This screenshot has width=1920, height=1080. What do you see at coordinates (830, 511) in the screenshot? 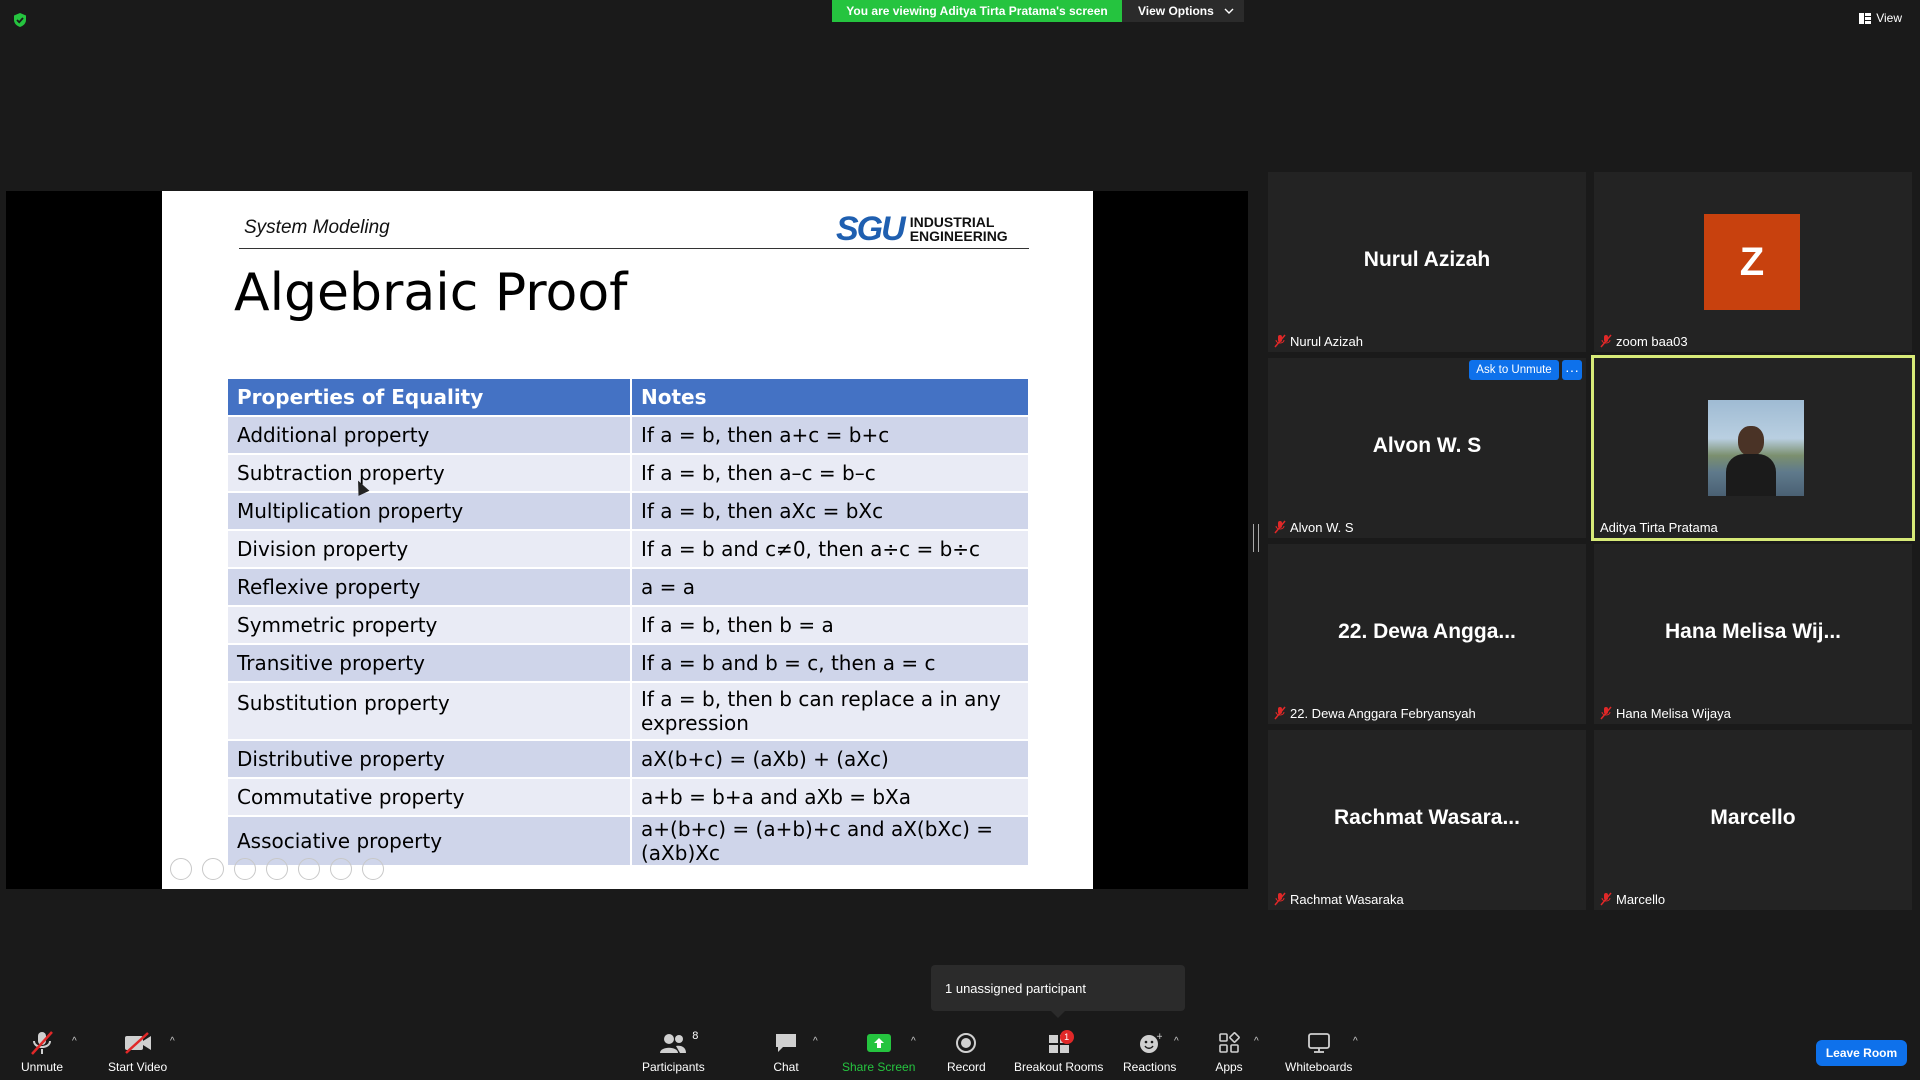
I see `table-cell-note: If a = b, then aXc = bXc` at bounding box center [830, 511].